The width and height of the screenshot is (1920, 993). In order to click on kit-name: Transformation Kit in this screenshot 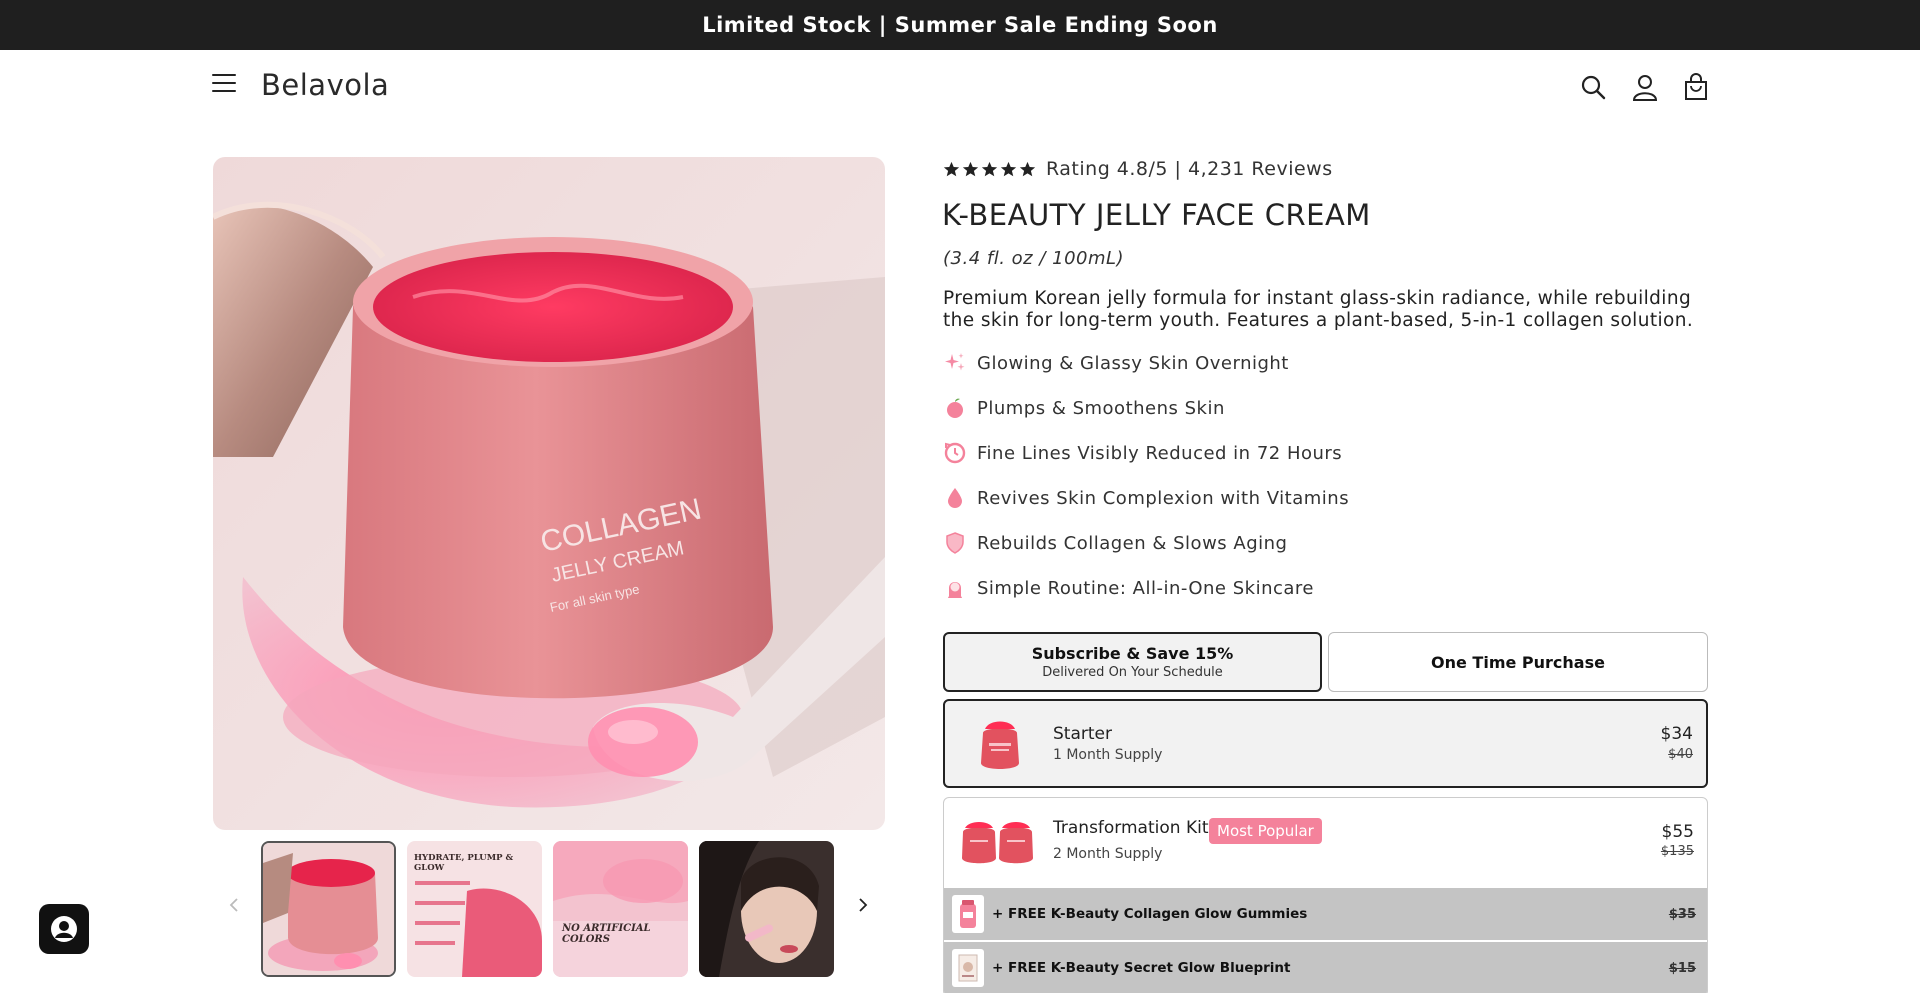, I will do `click(1131, 828)`.